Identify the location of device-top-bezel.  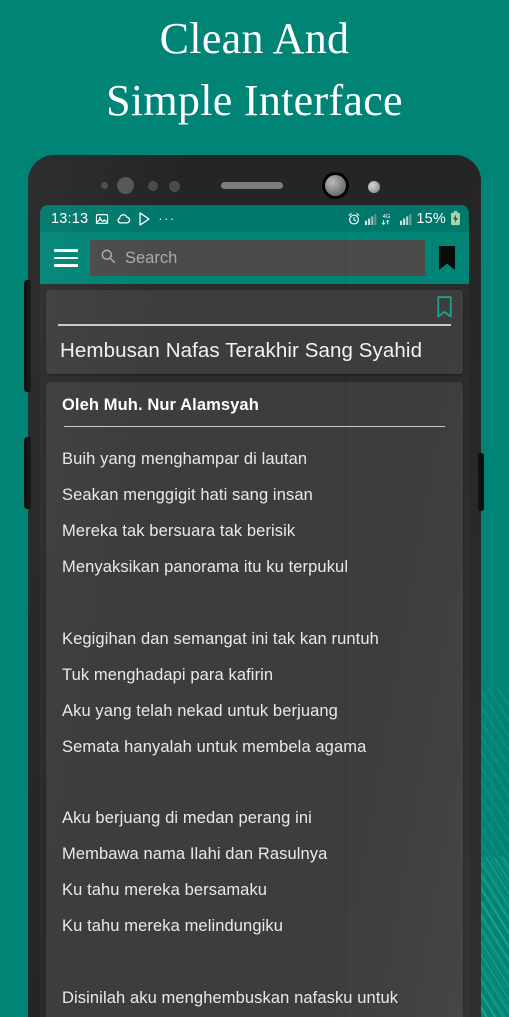
(254, 180).